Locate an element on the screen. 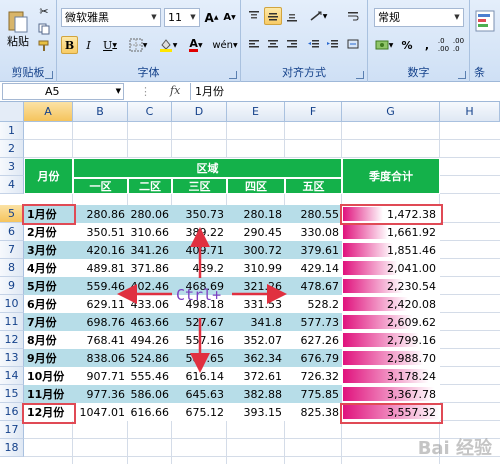 The image size is (500, 464). ctrl-arrows is located at coordinates (202, 300).